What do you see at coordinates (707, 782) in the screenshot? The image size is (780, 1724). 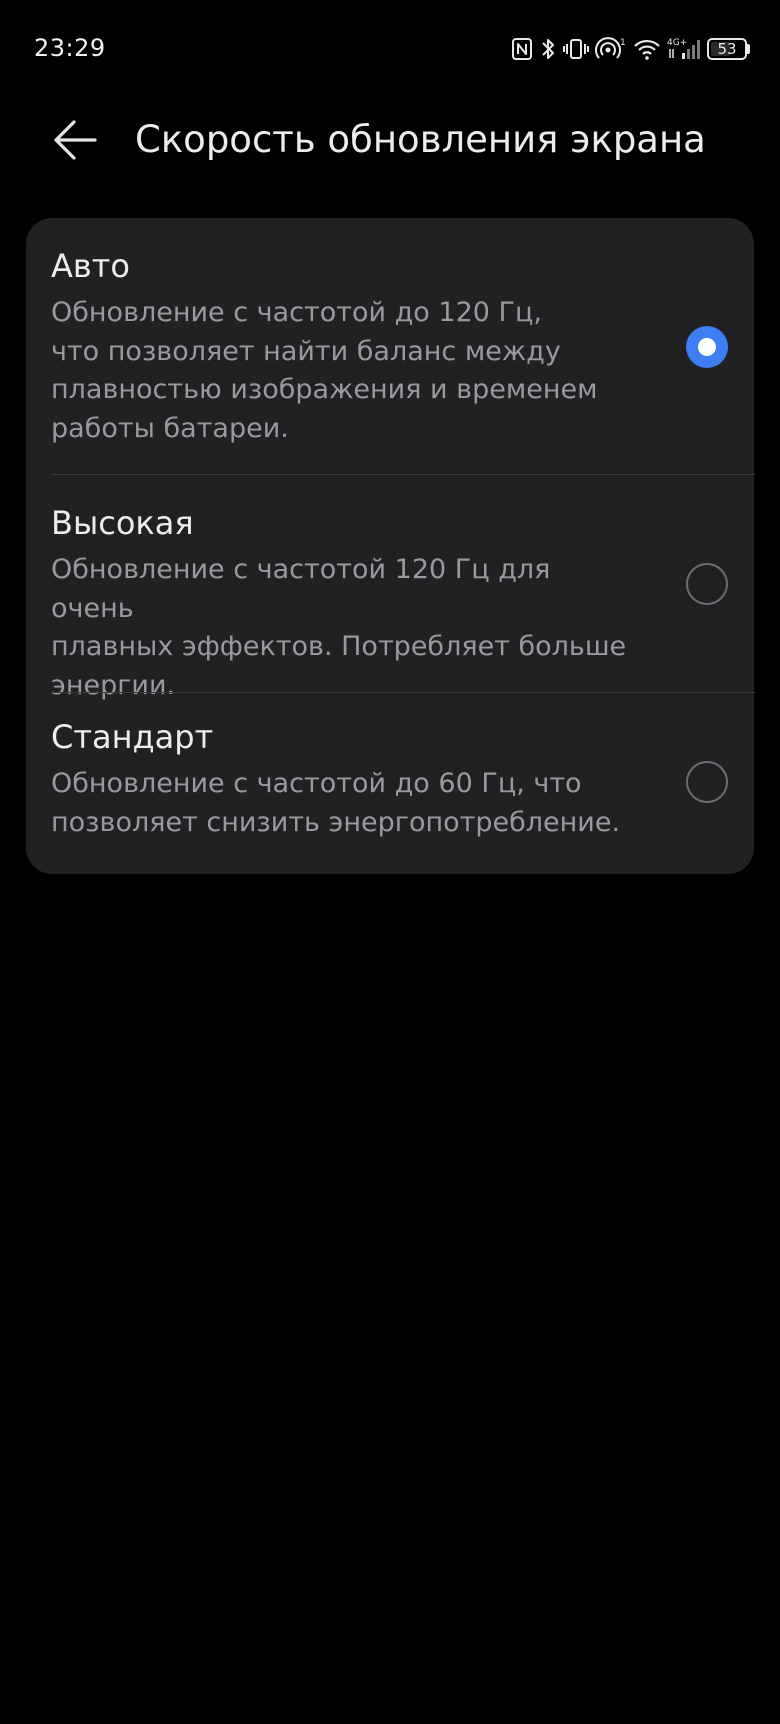 I see `radio-standard` at bounding box center [707, 782].